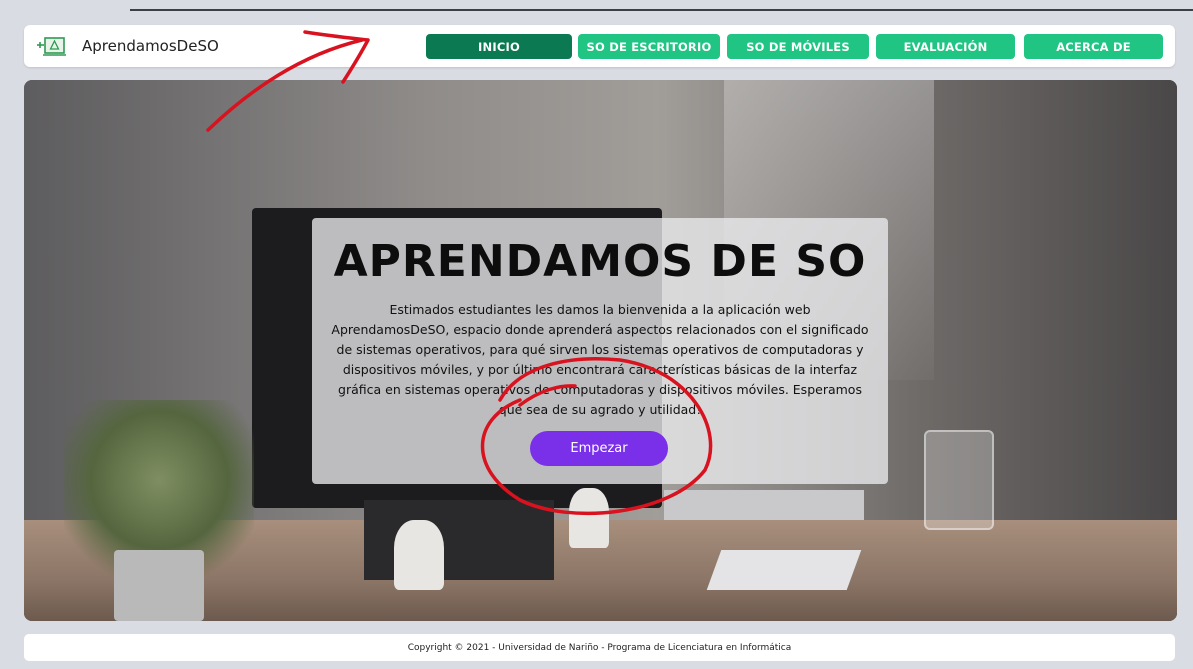  I want to click on hero-bust-small, so click(589, 518).